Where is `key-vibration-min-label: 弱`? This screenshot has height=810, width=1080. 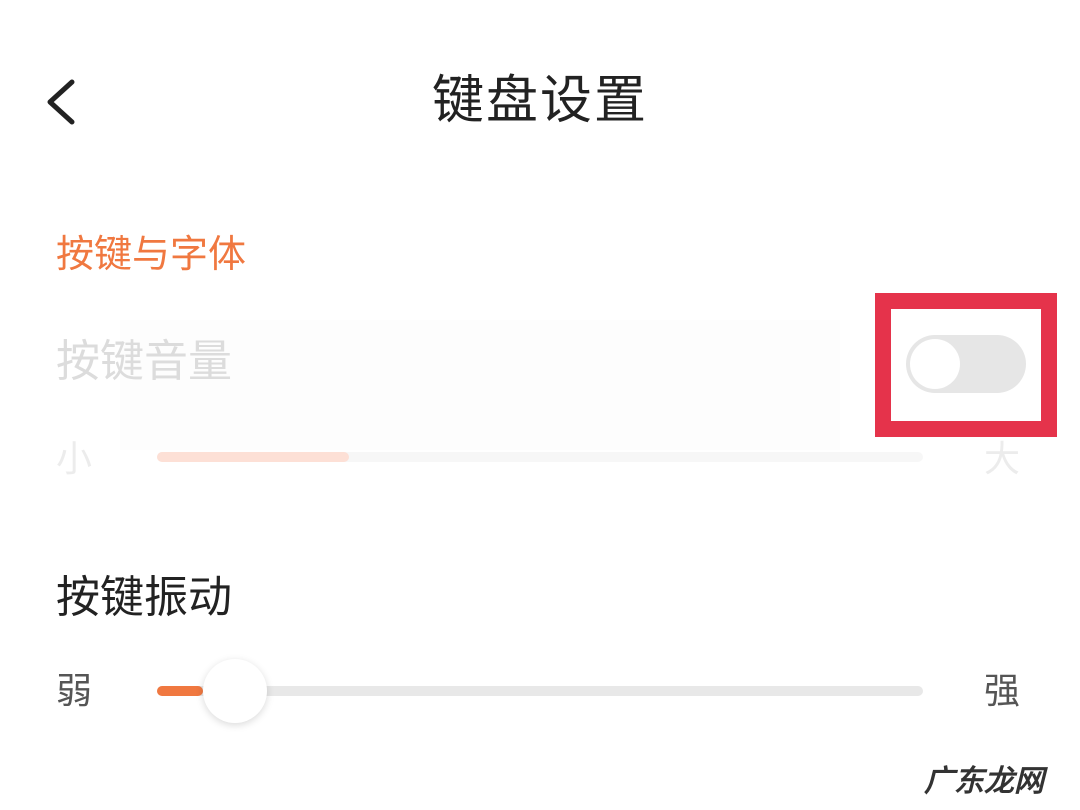 key-vibration-min-label: 弱 is located at coordinates (74, 691).